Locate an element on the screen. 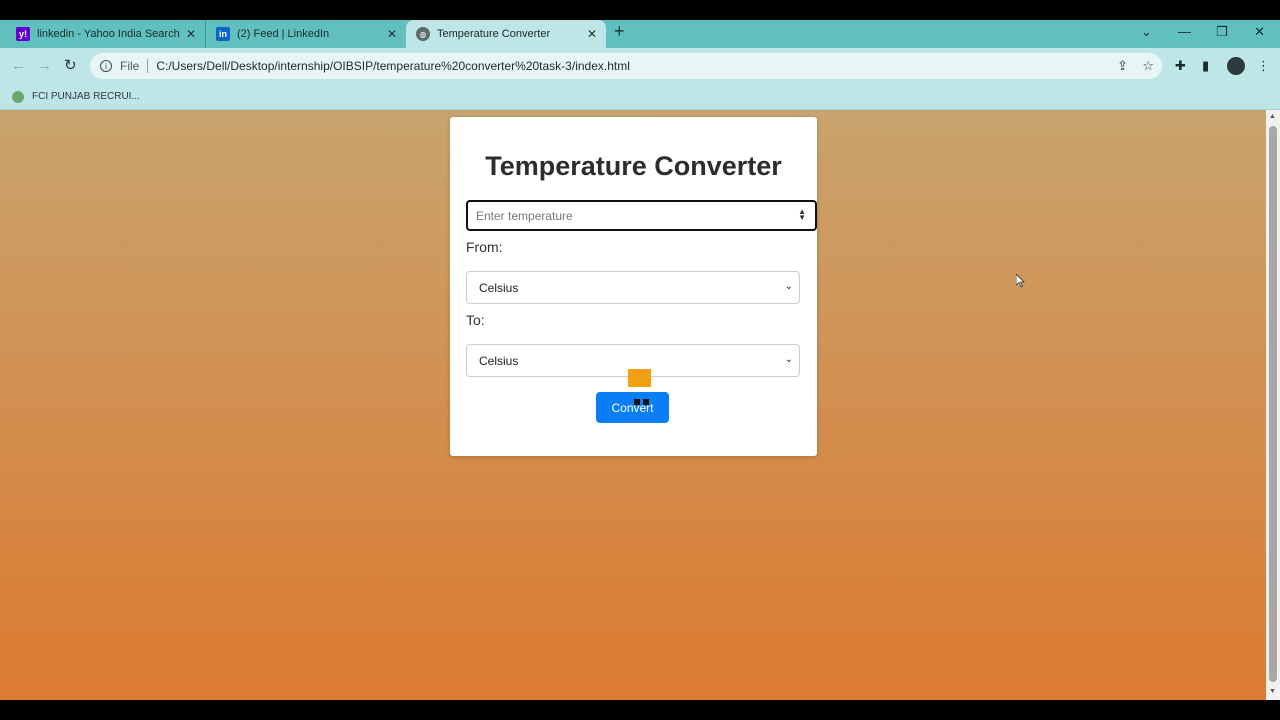 Image resolution: width=1280 pixels, height=720 pixels. convert-button: Convert is located at coordinates (632, 407).